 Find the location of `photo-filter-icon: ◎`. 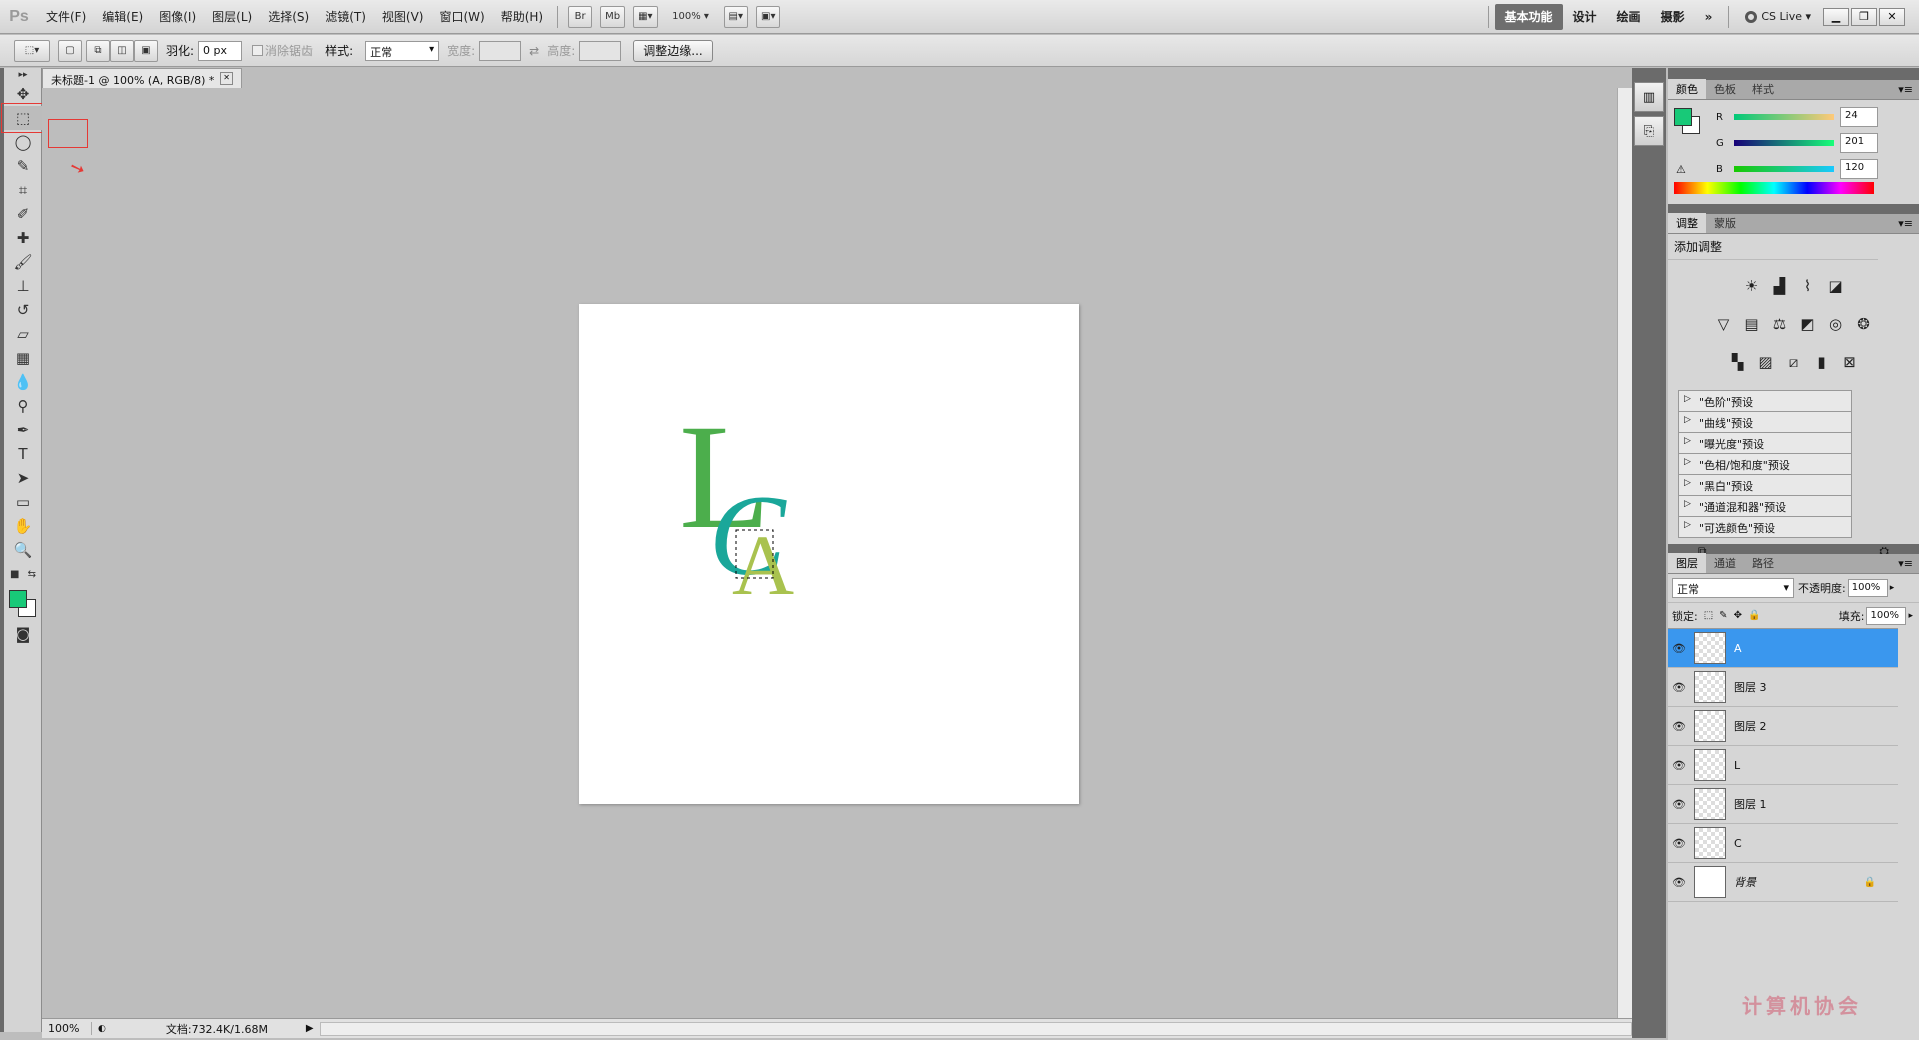

photo-filter-icon: ◎ is located at coordinates (1836, 324).